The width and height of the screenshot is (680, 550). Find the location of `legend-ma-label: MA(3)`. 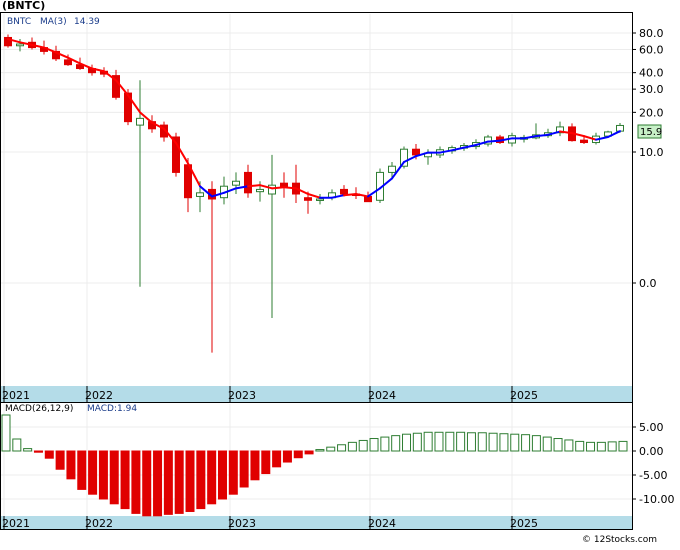

legend-ma-label: MA(3) is located at coordinates (53, 22).